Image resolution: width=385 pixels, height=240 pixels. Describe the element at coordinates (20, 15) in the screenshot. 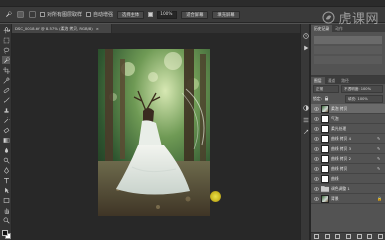

I see `add-to-selection-icon` at that location.